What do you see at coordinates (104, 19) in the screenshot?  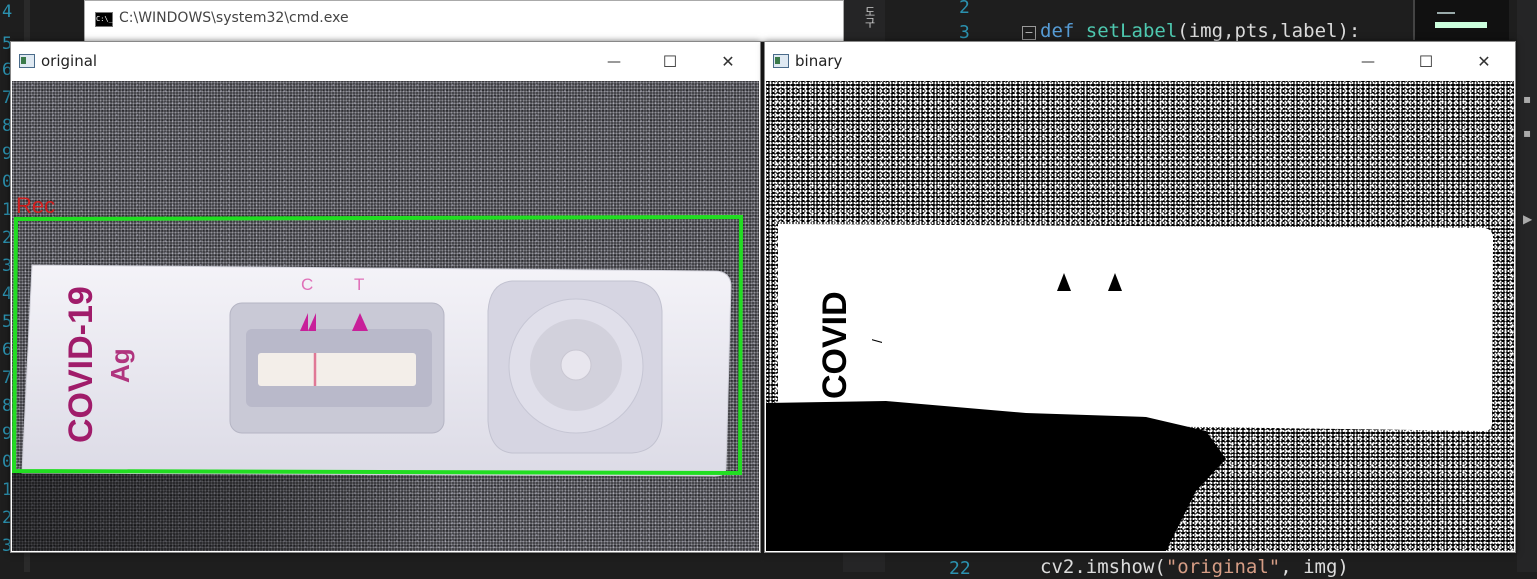 I see `cmd-app-icon: C:\_` at bounding box center [104, 19].